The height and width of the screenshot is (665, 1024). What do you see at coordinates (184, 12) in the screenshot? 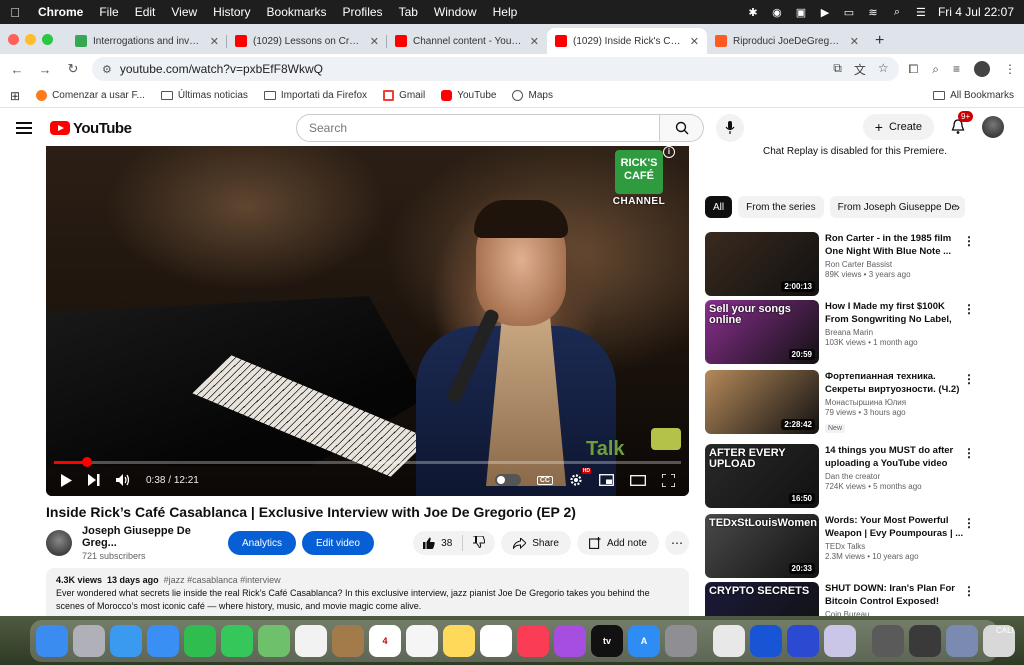
I see `menu-view: View` at bounding box center [184, 12].